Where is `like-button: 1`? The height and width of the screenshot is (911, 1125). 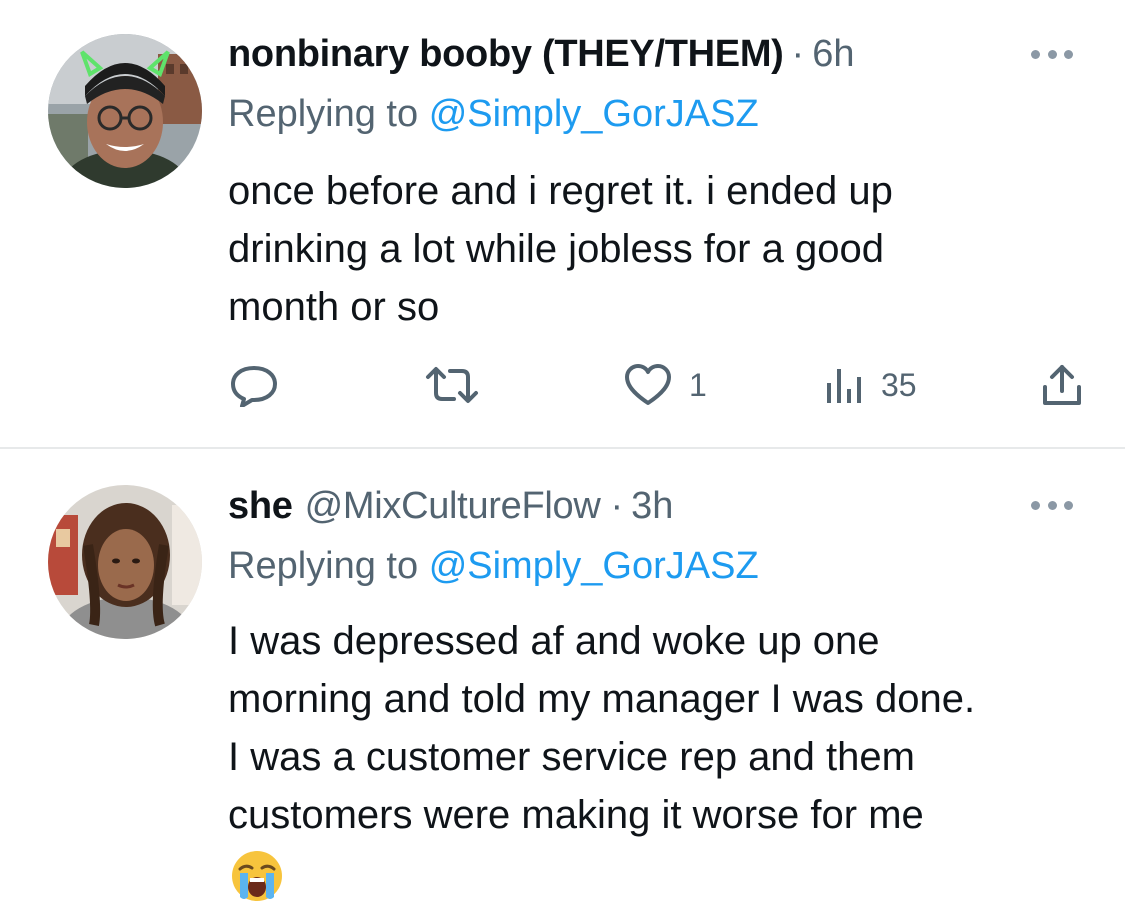
like-button: 1 is located at coordinates (665, 385).